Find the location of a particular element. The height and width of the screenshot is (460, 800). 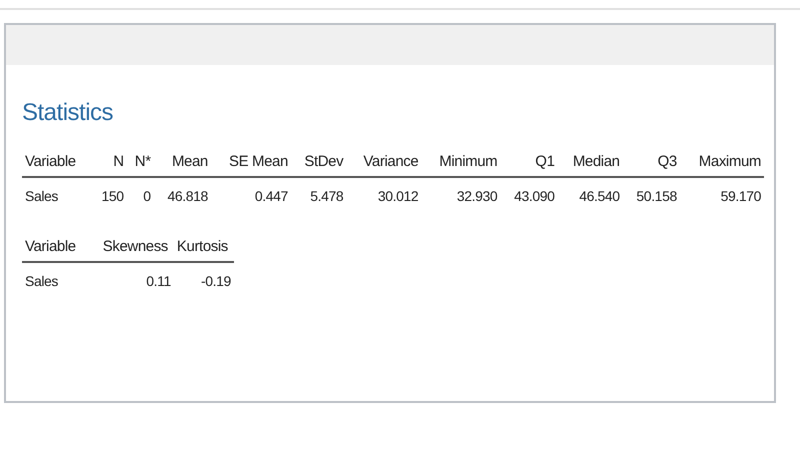

column-header: StDev is located at coordinates (318, 165).